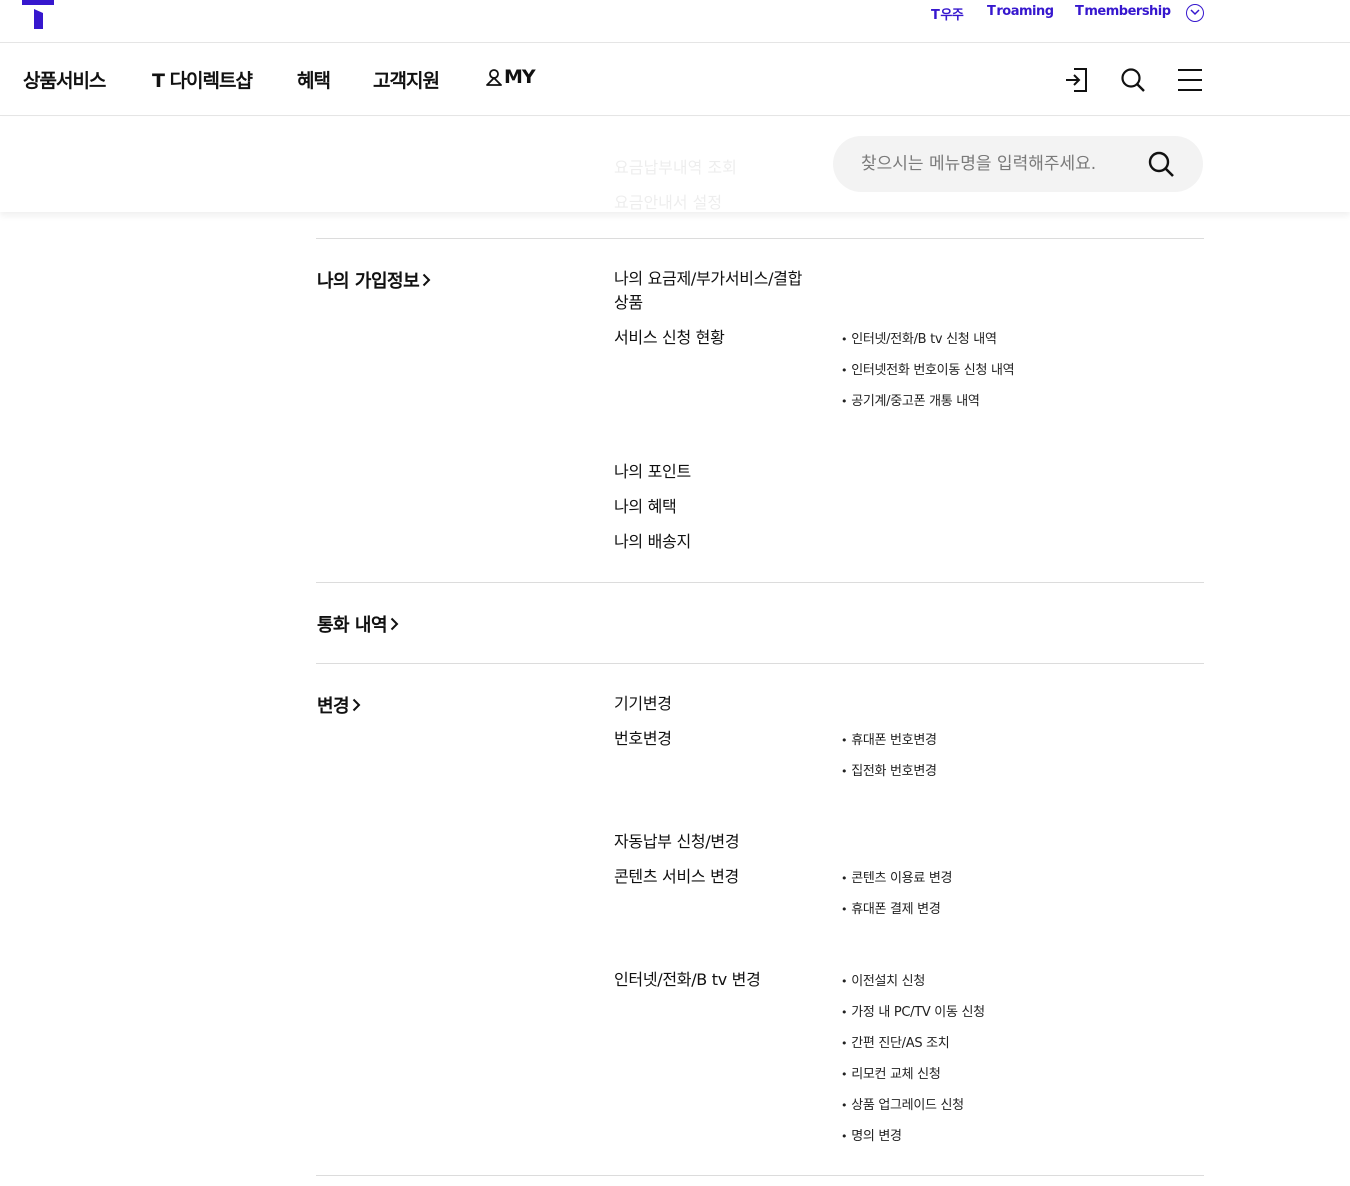  Describe the element at coordinates (910, 399) in the screenshot. I see `menu-leaf-unlocked-used-phone-activation: 공기계/중고폰 개통 내역` at that location.